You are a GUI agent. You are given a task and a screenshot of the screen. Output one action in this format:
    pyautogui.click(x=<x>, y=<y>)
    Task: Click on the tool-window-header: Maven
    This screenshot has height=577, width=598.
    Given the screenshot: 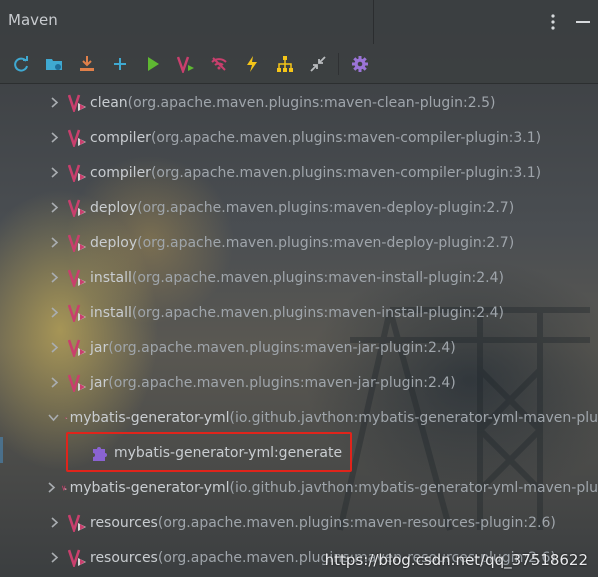 What is the action you would take?
    pyautogui.click(x=299, y=22)
    